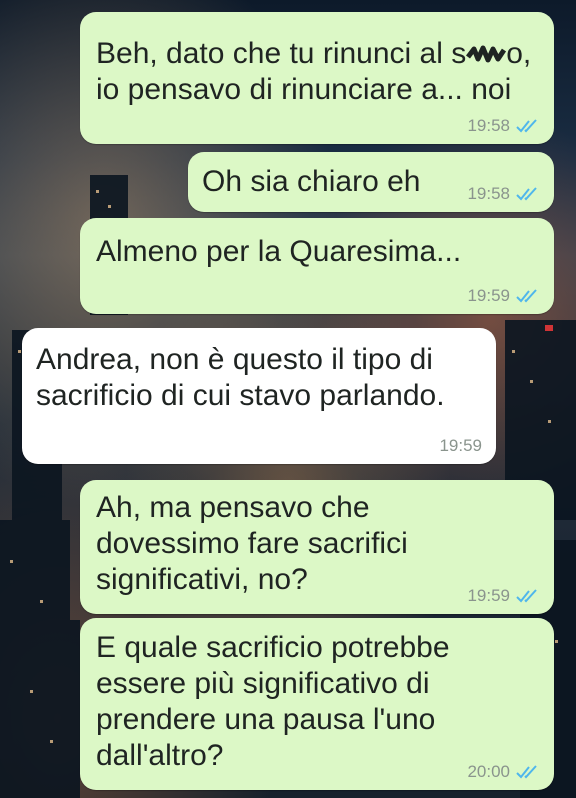 The width and height of the screenshot is (576, 798). What do you see at coordinates (371, 182) in the screenshot?
I see `message-bubble-outgoing: Oh sia chiaro eh 19:58` at bounding box center [371, 182].